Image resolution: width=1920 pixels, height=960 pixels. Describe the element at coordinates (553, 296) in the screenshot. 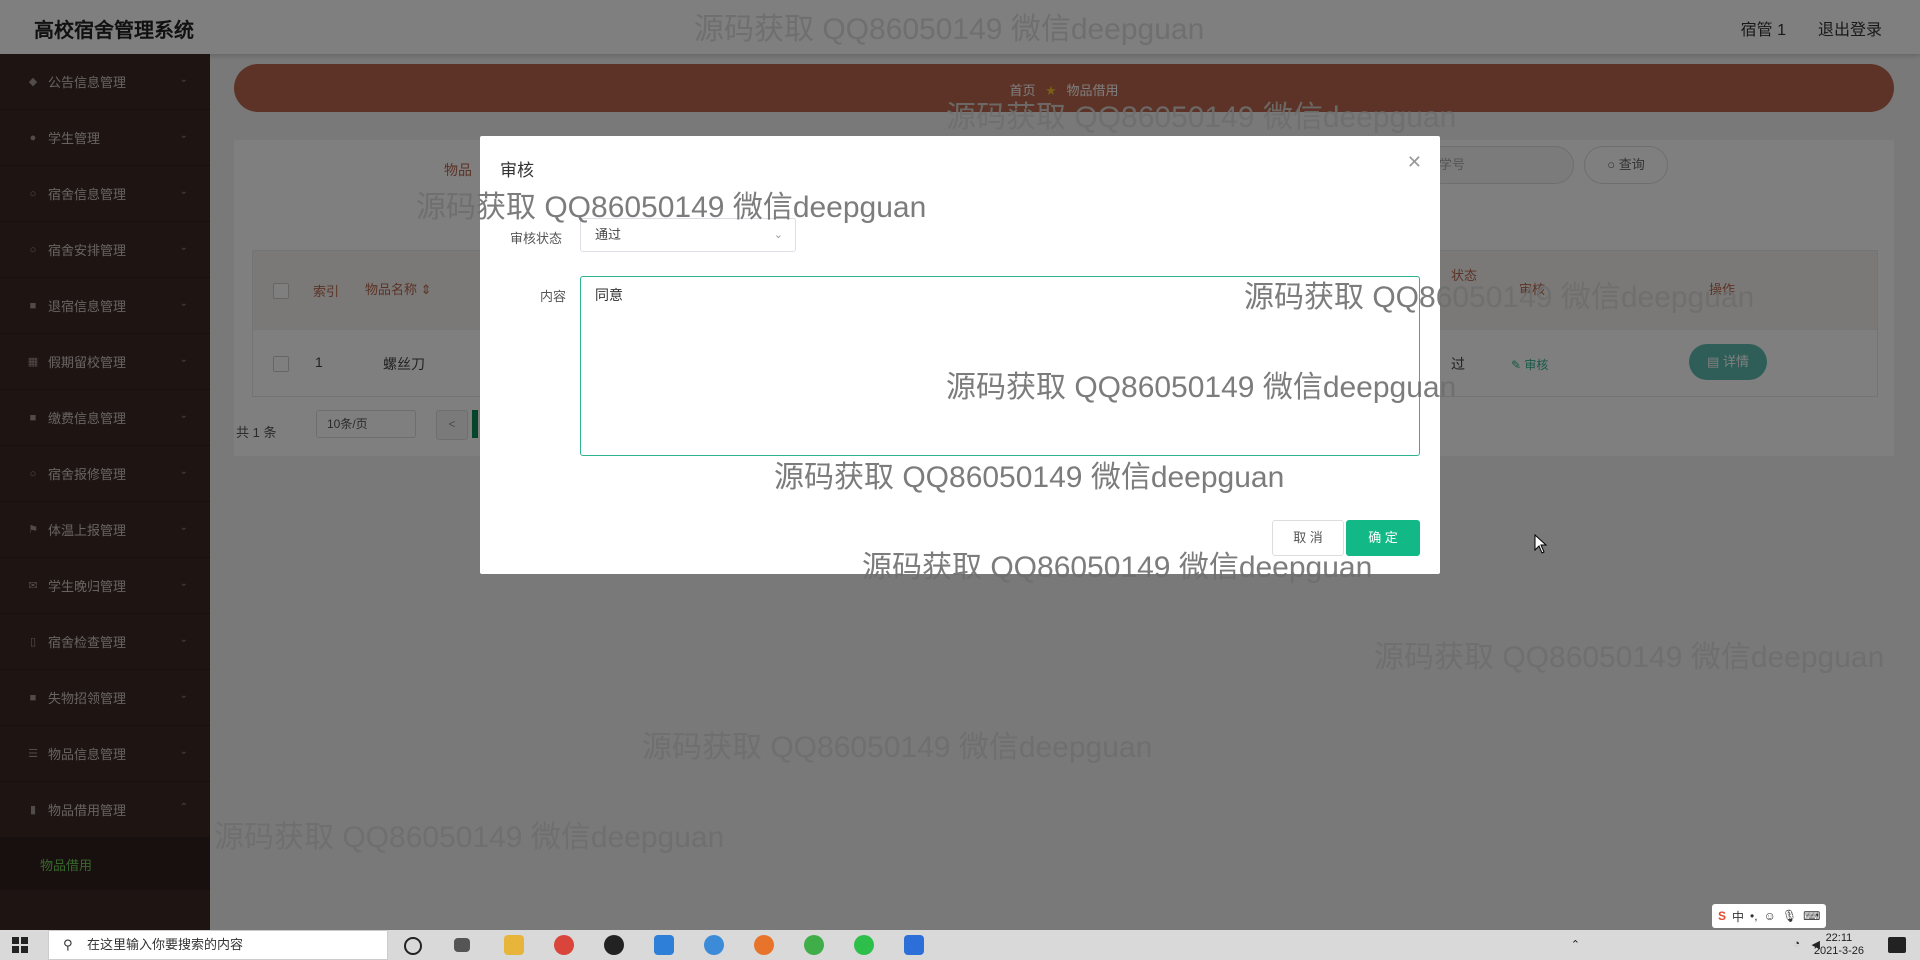

I see `content-label: 内容` at that location.